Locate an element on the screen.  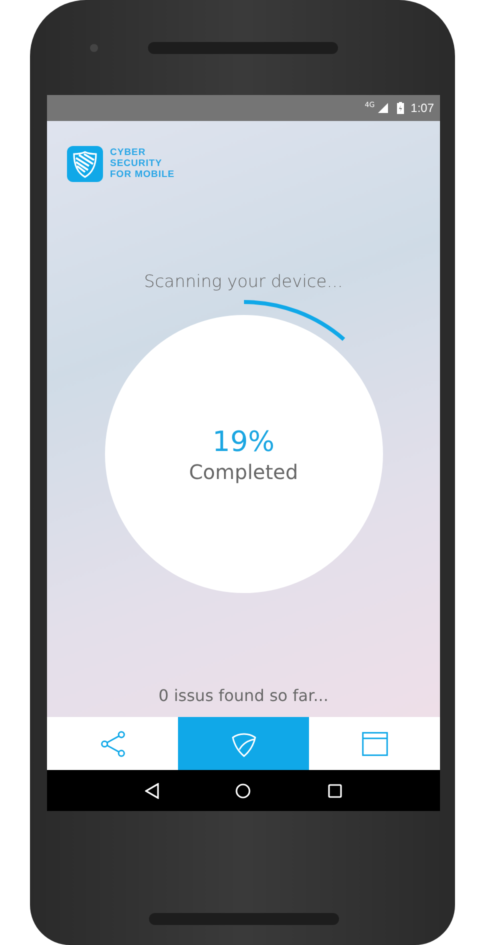
share-icon is located at coordinates (112, 744).